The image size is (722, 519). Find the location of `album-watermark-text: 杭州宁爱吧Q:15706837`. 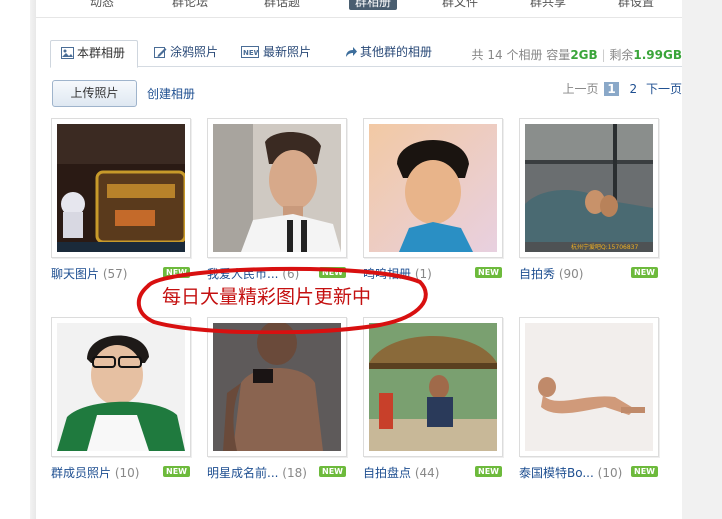

album-watermark-text: 杭州宁爱吧Q:15706837 is located at coordinates (605, 247).